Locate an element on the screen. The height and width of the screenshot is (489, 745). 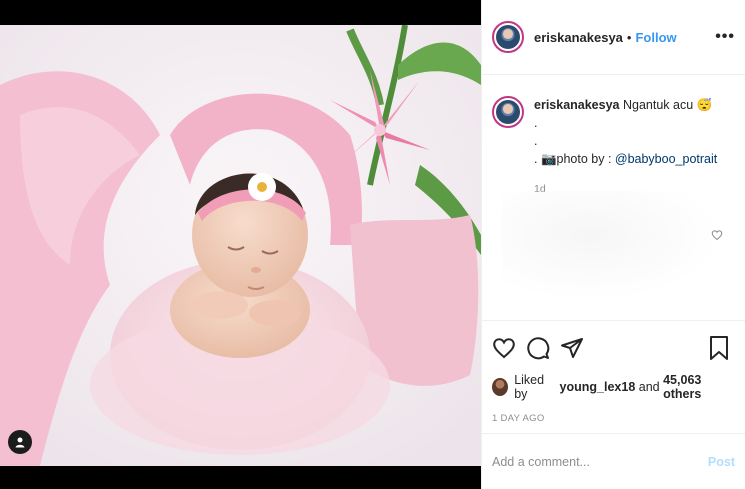
follow-button: Follow is located at coordinates (655, 37).